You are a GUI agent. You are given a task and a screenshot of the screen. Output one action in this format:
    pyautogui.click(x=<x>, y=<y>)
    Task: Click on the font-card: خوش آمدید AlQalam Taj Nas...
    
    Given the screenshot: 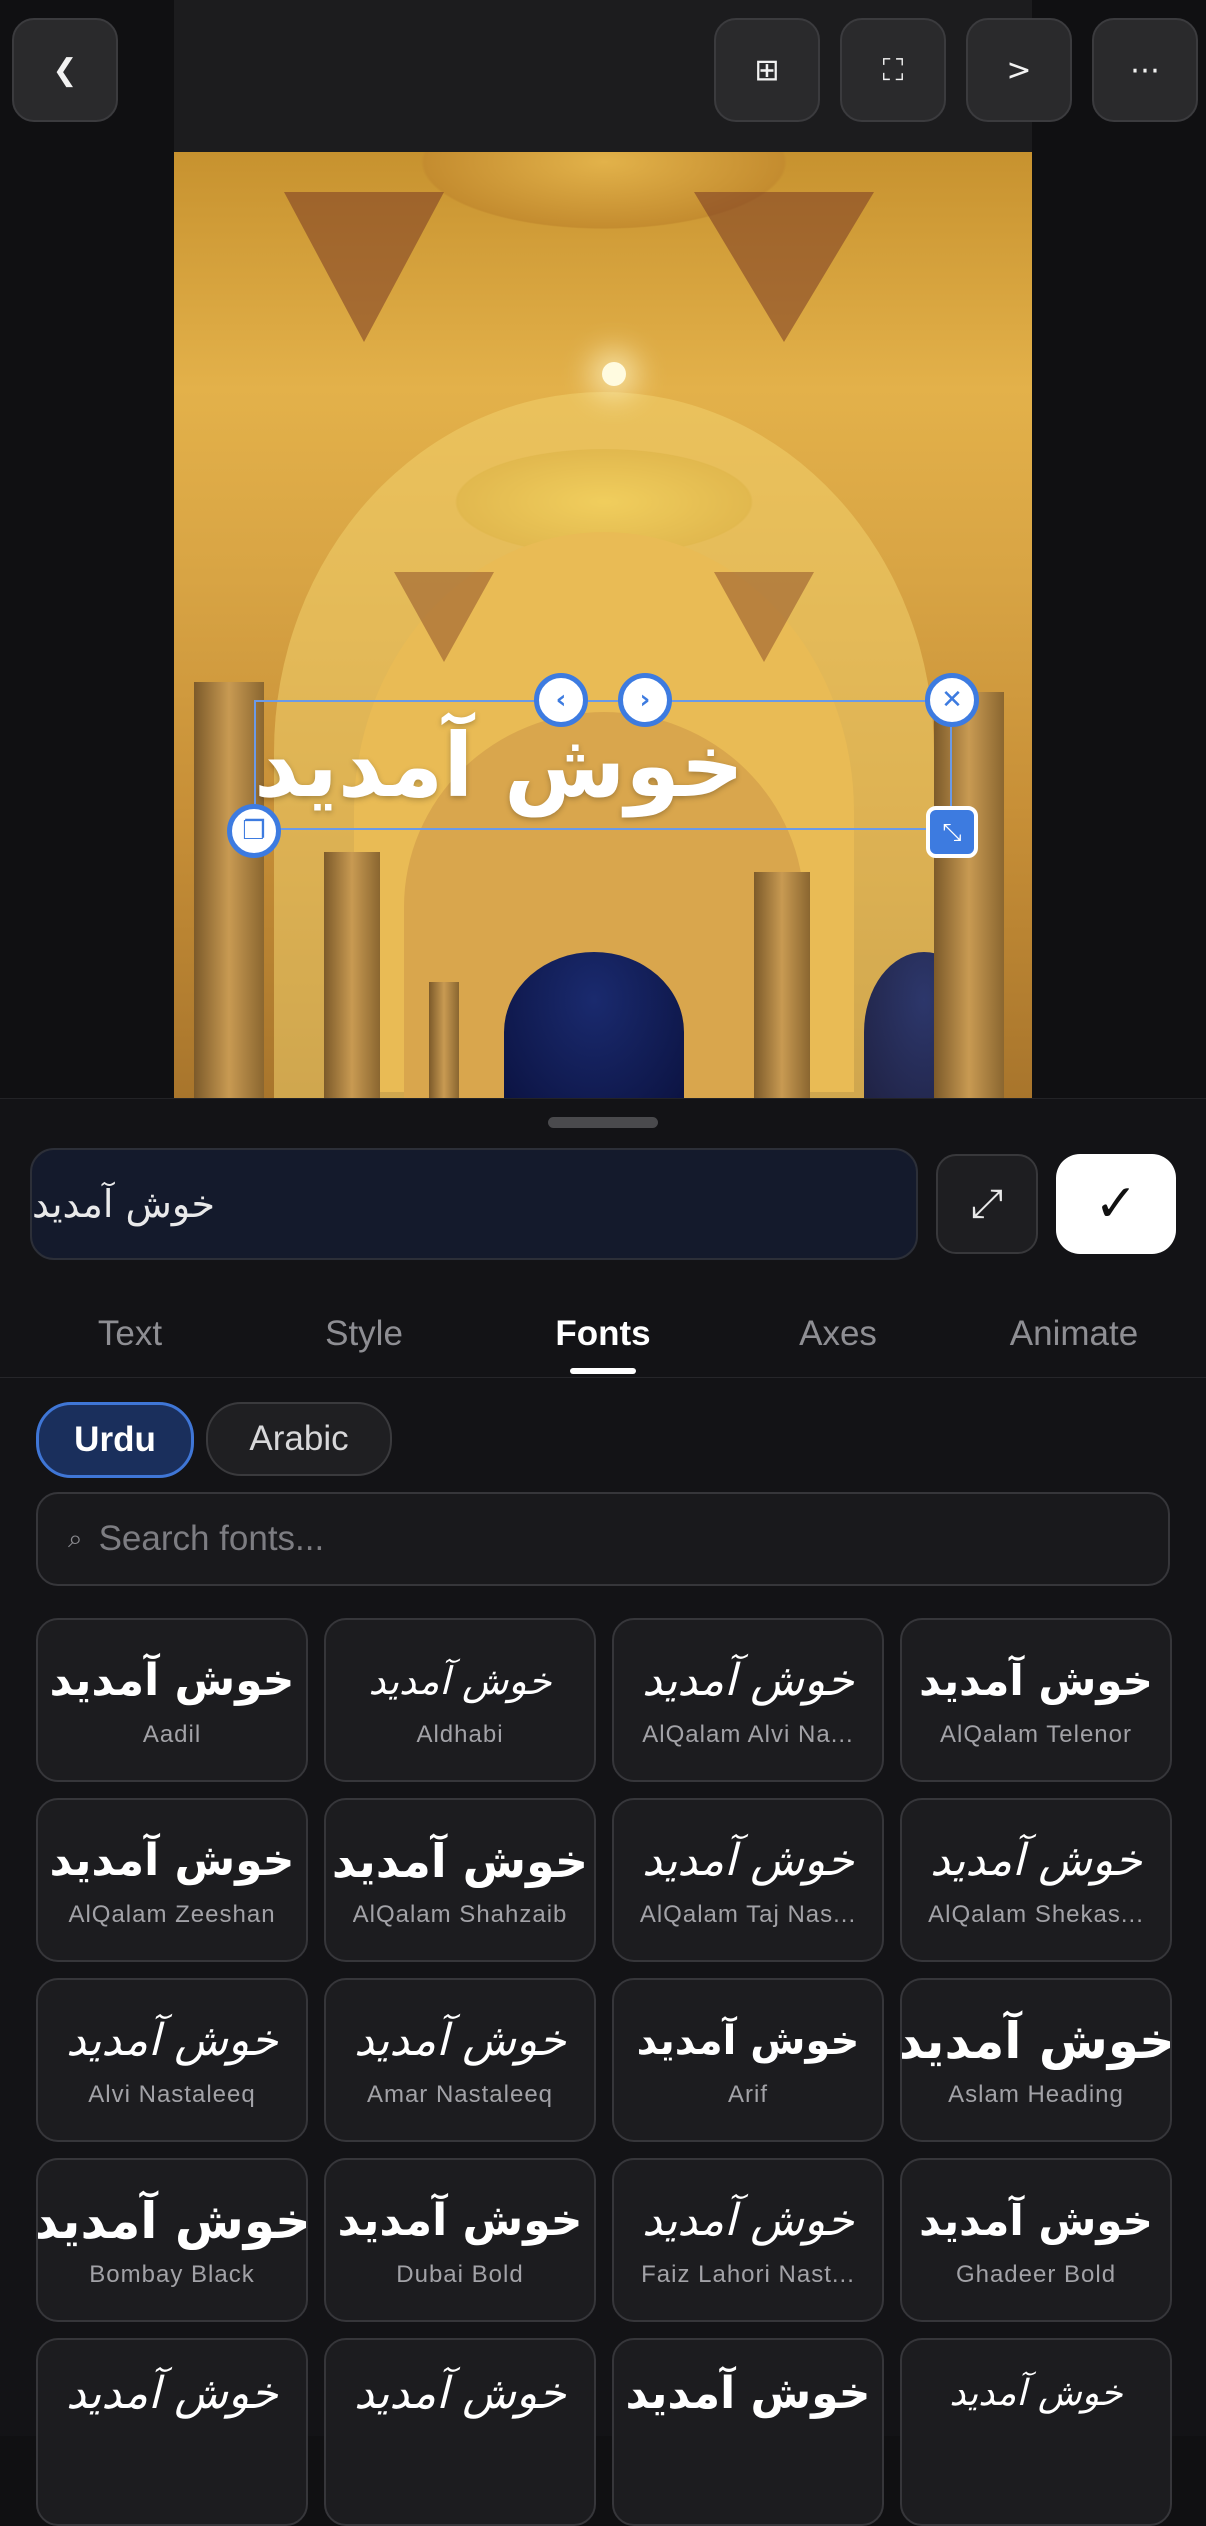 What is the action you would take?
    pyautogui.click(x=748, y=1880)
    